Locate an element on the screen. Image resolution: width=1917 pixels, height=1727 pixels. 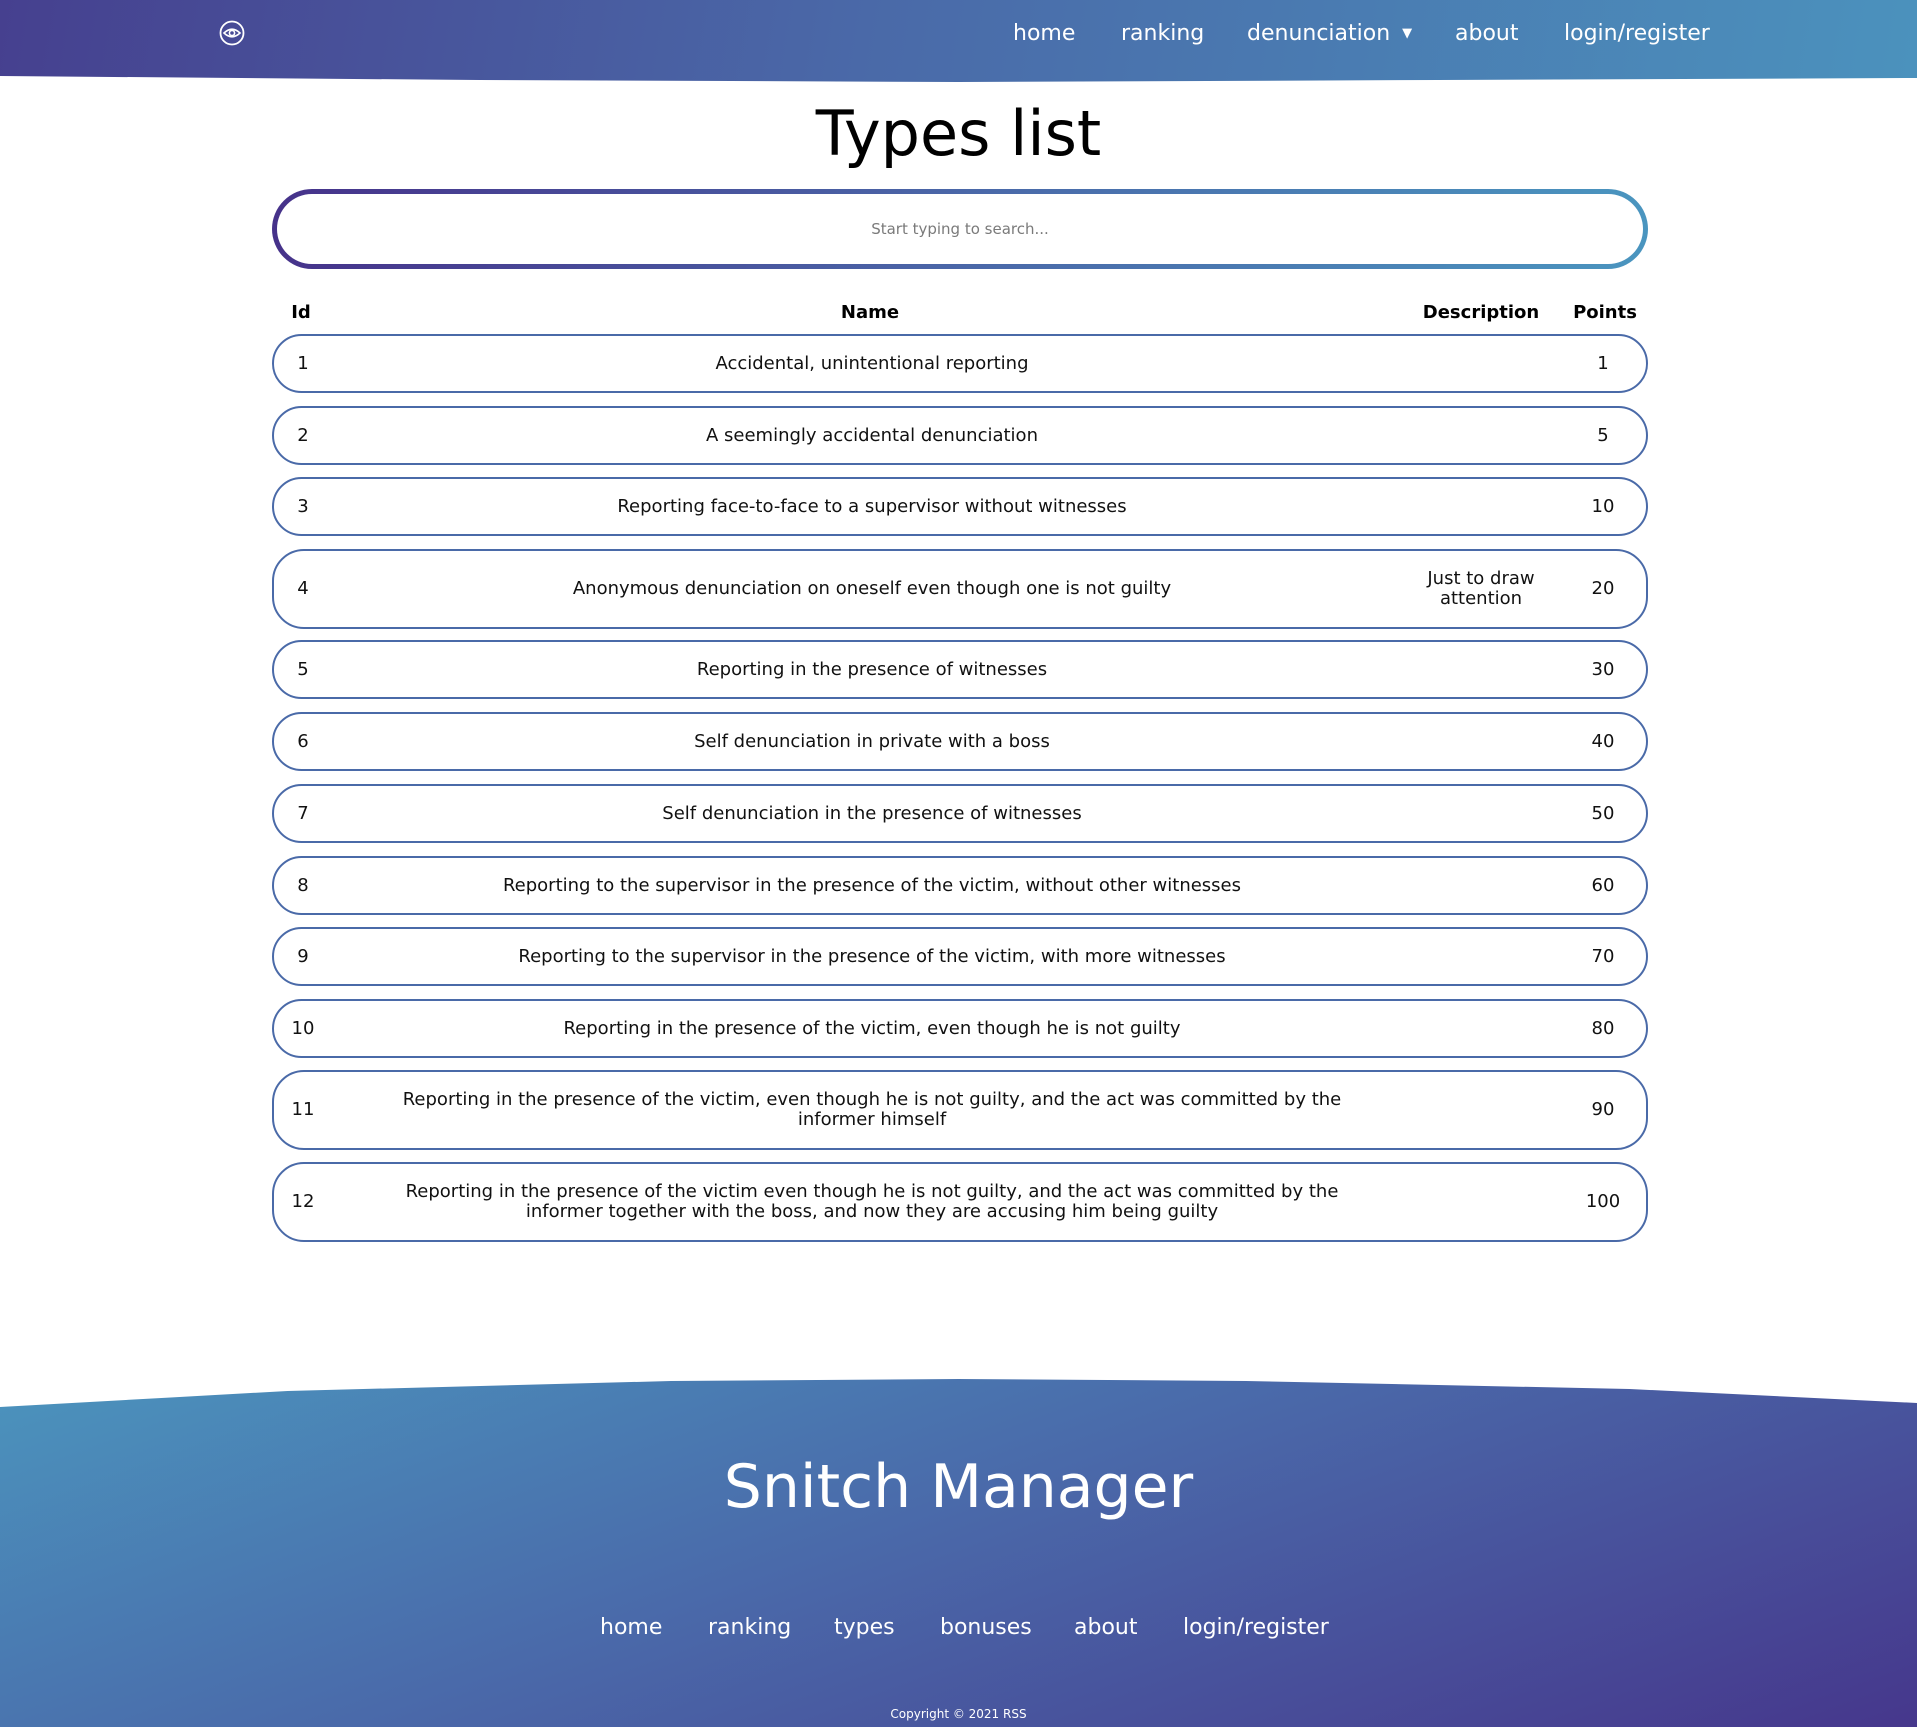
footer-nav-bonuses: bonuses is located at coordinates (986, 1628).